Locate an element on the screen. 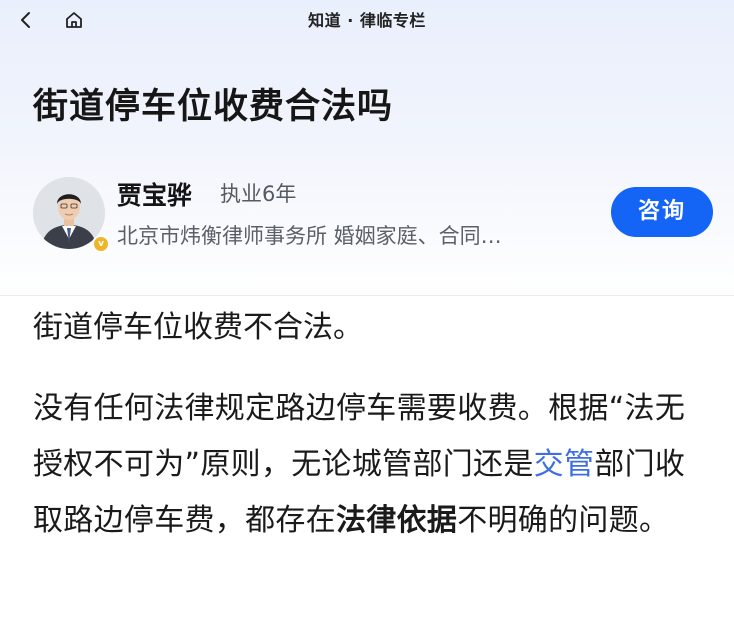 Image resolution: width=734 pixels, height=617 pixels. nav-title: 知道 · 律临专栏 is located at coordinates (367, 20).